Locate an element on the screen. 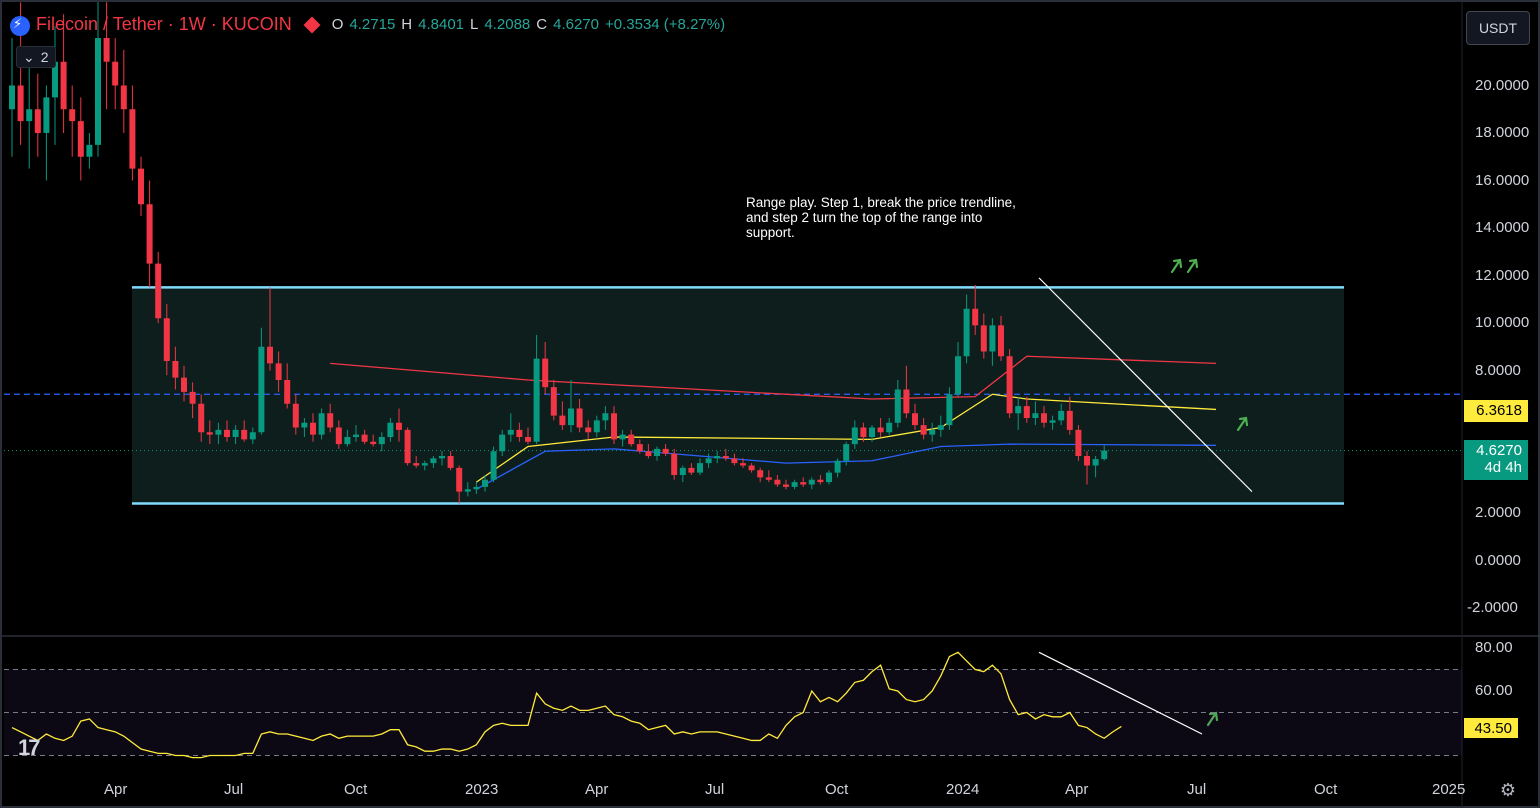 Image resolution: width=1540 pixels, height=808 pixels. tradingview-logo: 17 is located at coordinates (29, 748).